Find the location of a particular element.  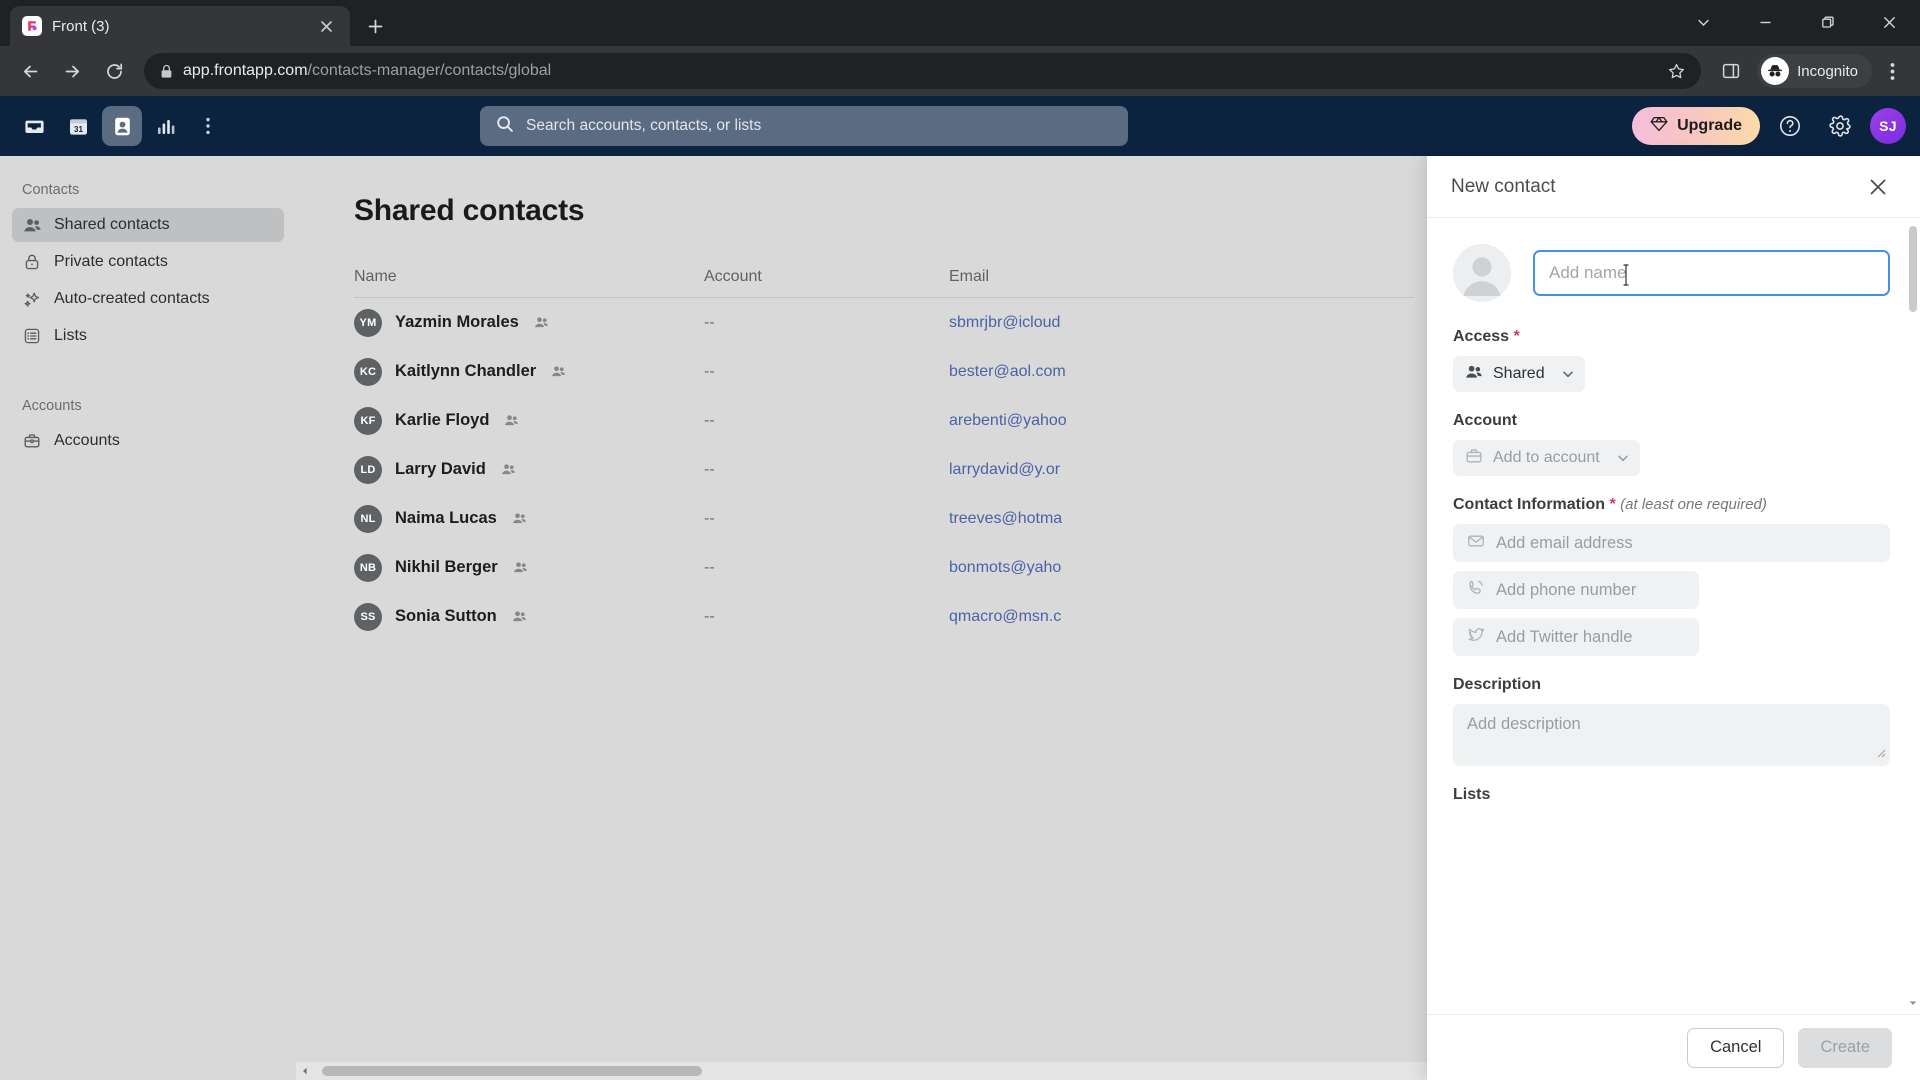

browser-tab: Front (3) is located at coordinates (180, 26).